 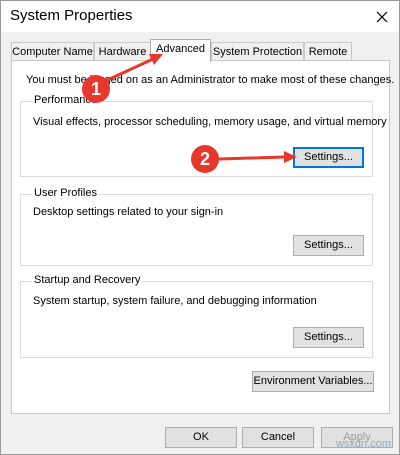 What do you see at coordinates (96, 89) in the screenshot?
I see `annotation-marker-1: 1` at bounding box center [96, 89].